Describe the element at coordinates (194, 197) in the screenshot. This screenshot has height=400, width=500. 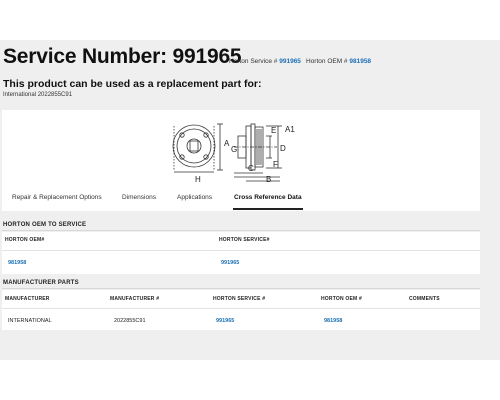
I see `tab-applications: Applications` at that location.